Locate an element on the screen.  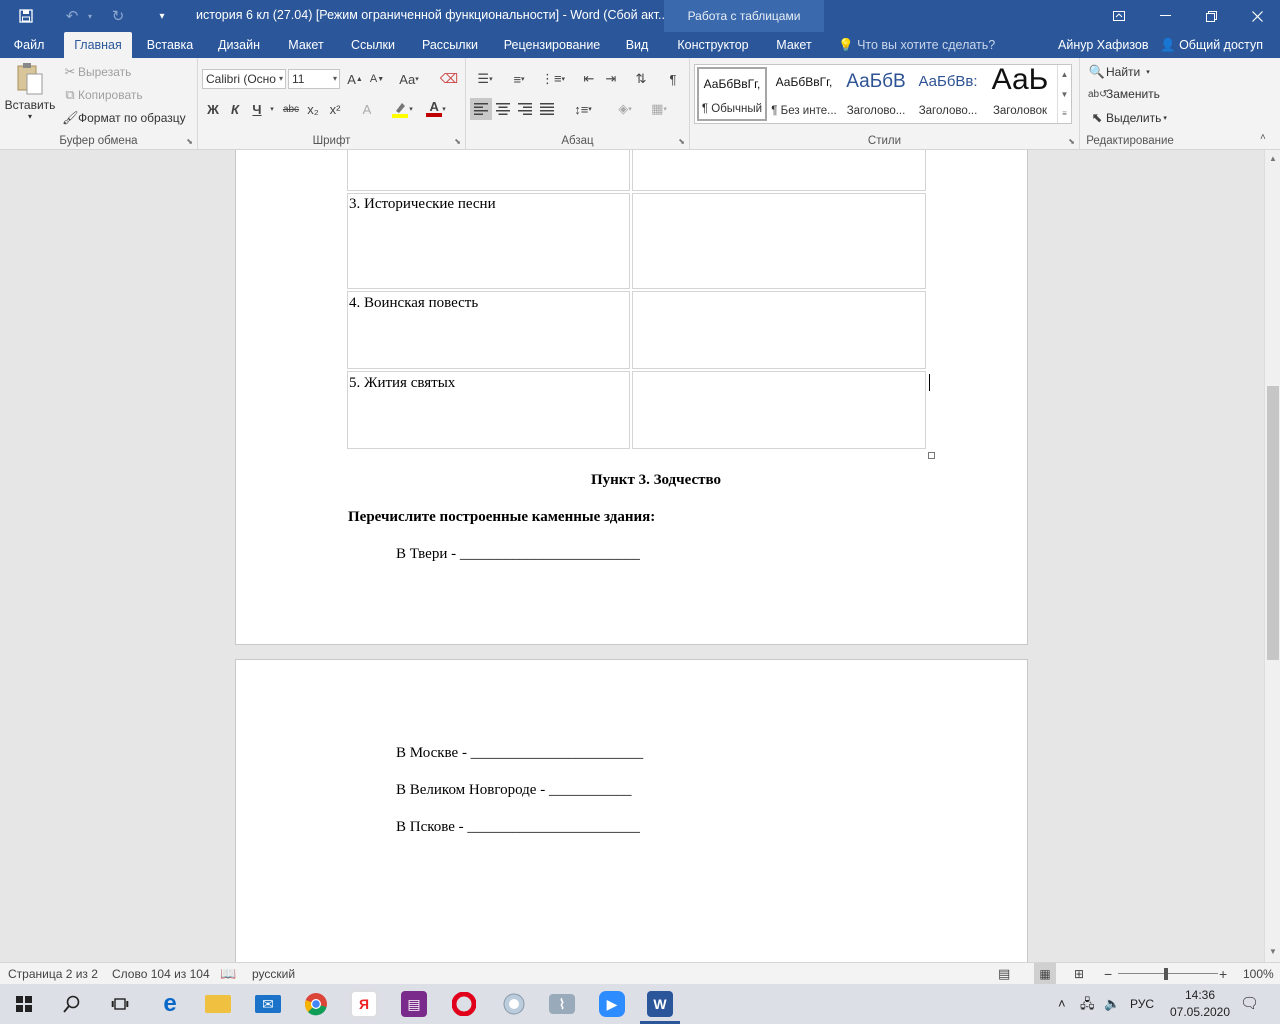
language-indicator: русский is located at coordinates (273, 974).